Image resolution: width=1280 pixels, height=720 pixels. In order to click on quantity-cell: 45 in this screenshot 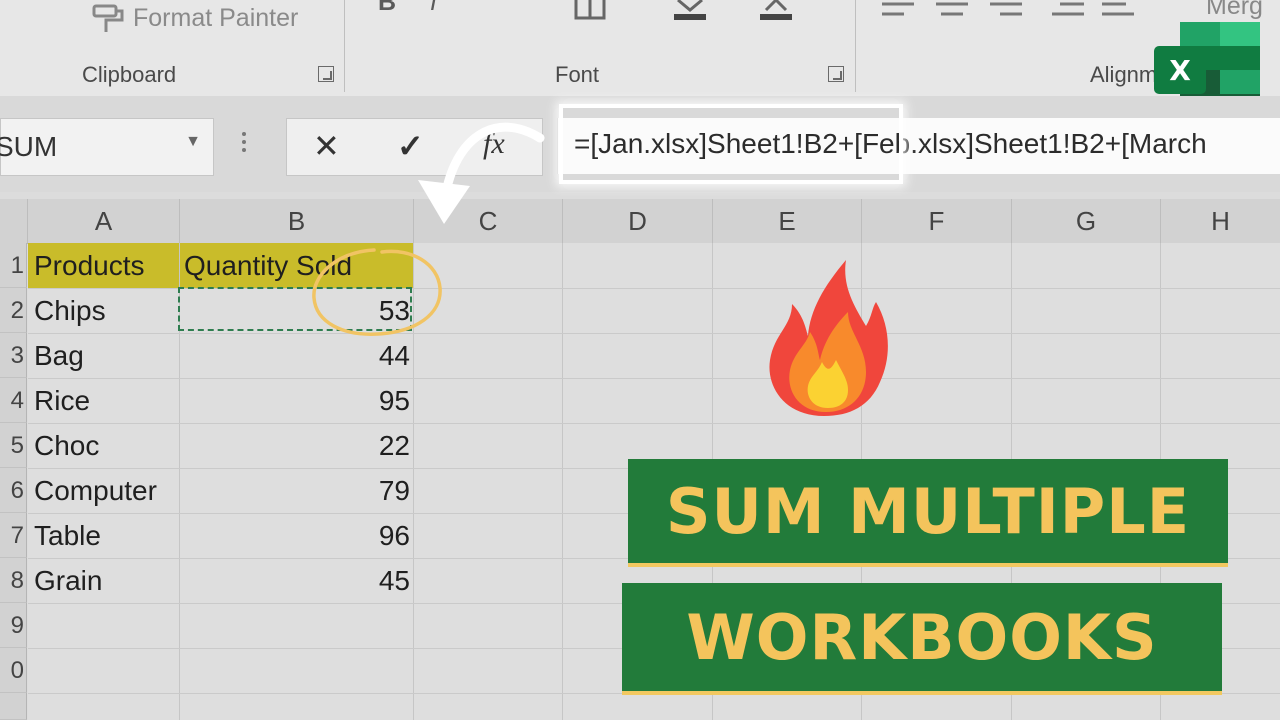, I will do `click(295, 580)`.